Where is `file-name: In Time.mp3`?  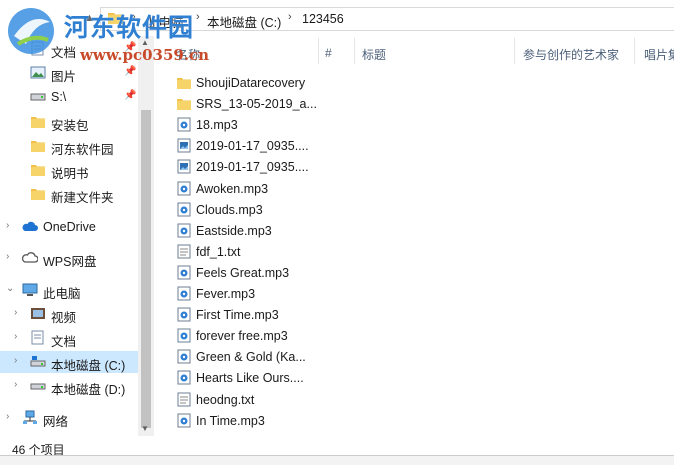
file-name: In Time.mp3 is located at coordinates (230, 420).